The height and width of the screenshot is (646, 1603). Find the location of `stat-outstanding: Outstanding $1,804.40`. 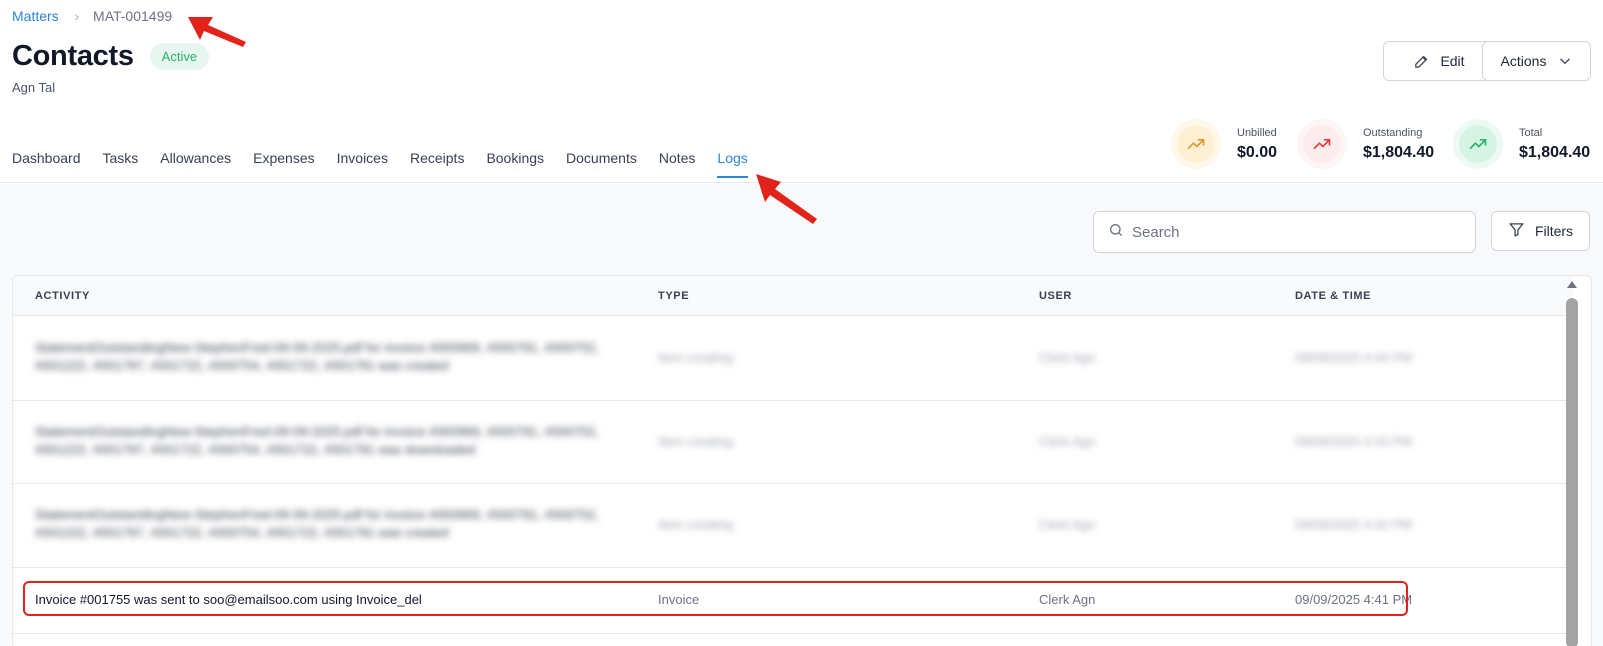

stat-outstanding: Outstanding $1,804.40 is located at coordinates (1365, 144).